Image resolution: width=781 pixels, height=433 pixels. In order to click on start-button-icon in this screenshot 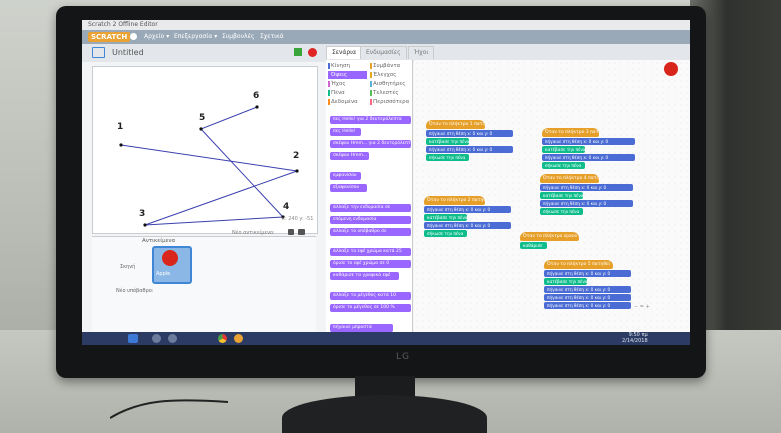, I will do `click(133, 338)`.